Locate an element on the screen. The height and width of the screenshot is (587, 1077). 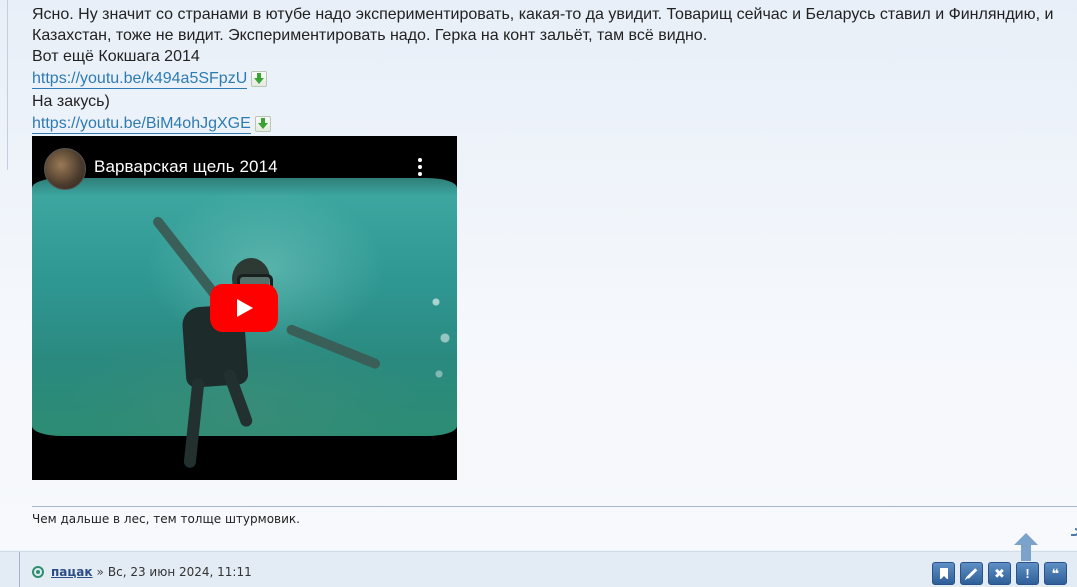
post-text-line-3: Вот ещё Кокшага 2014 is located at coordinates (116, 56).